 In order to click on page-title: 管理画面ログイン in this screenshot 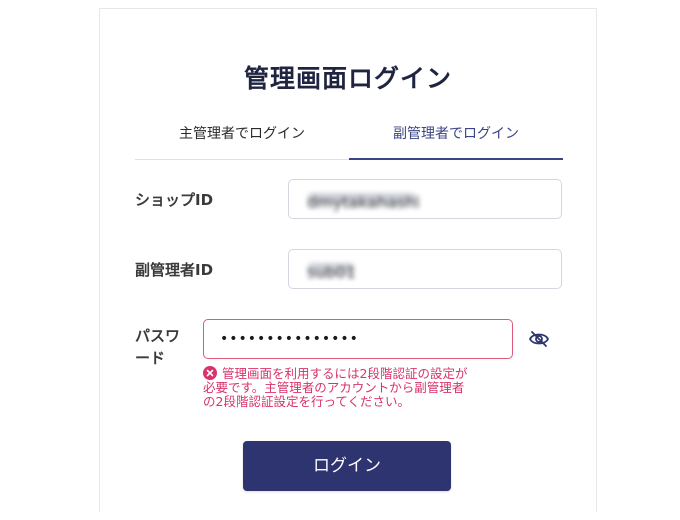, I will do `click(347, 78)`.